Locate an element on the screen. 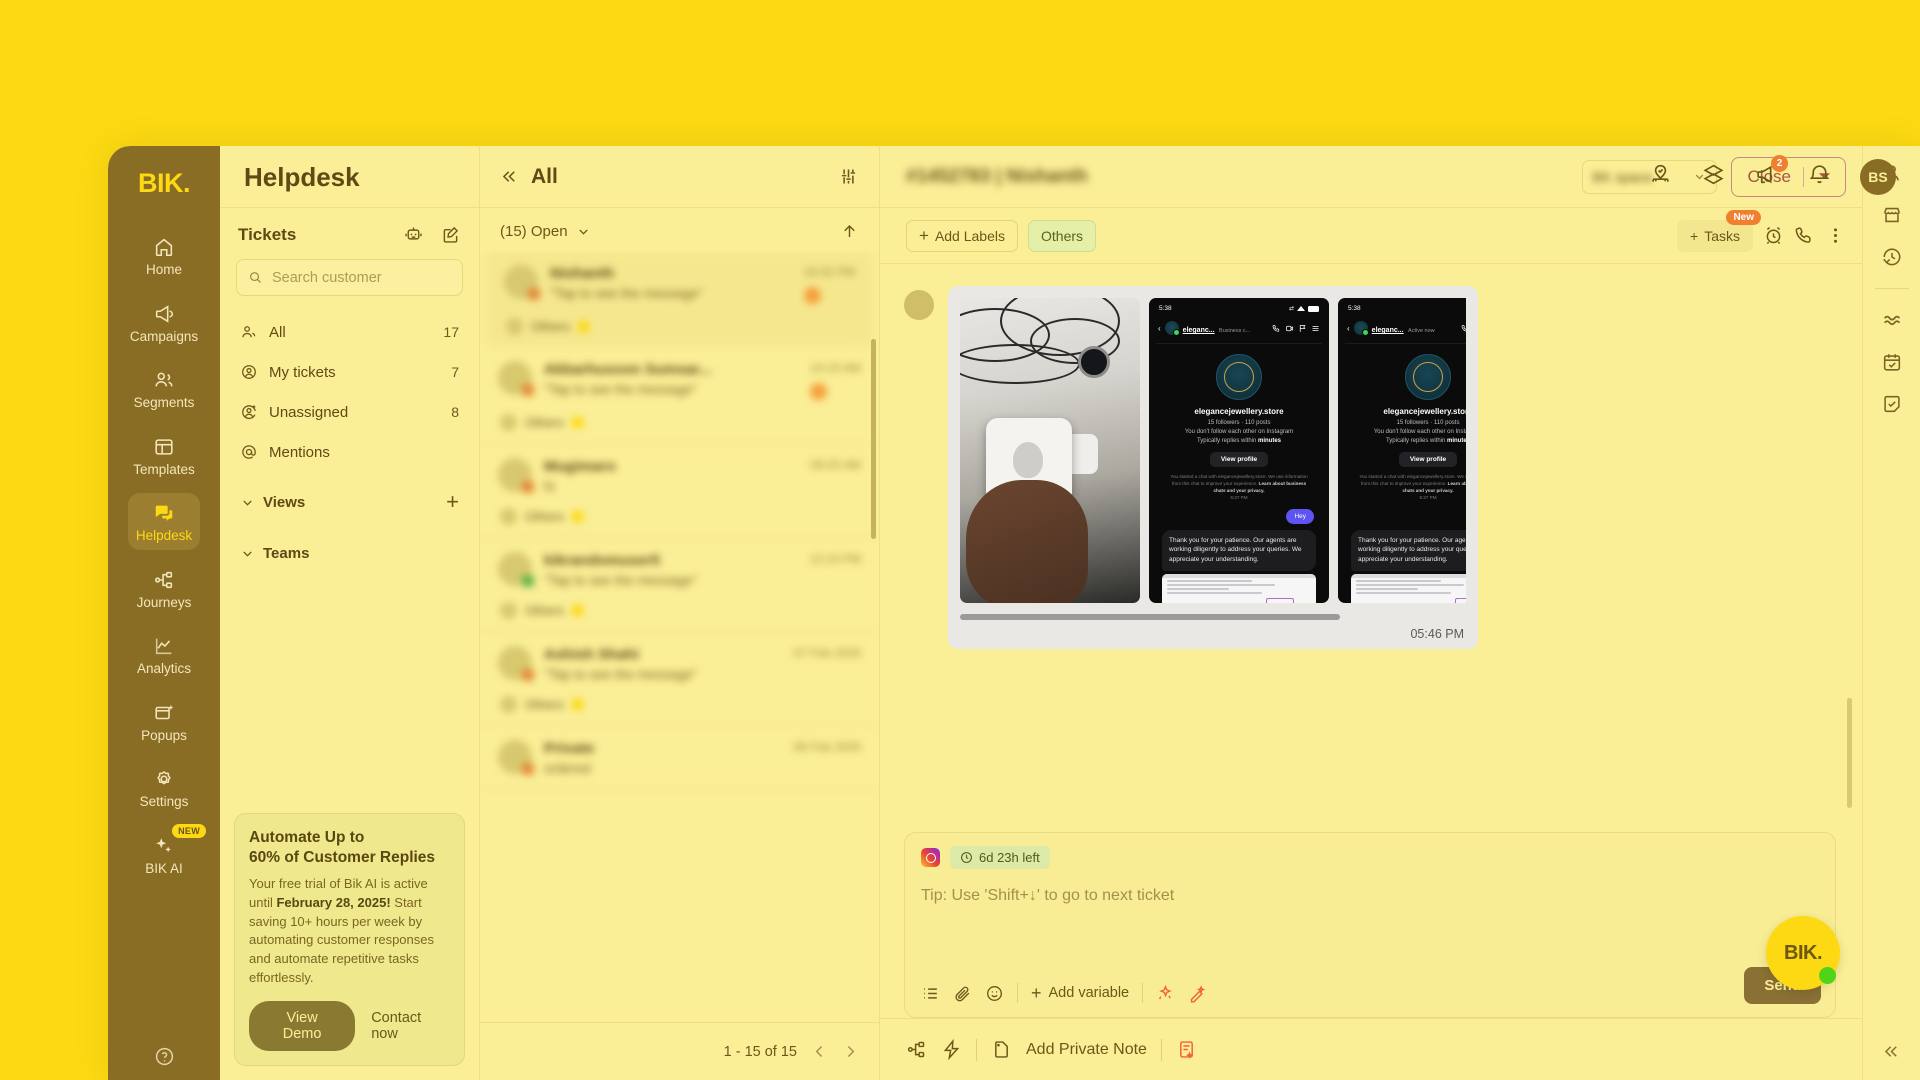 This screenshot has width=1920, height=1080. add-private-note-button: Add Private Note is located at coordinates (1086, 1050).